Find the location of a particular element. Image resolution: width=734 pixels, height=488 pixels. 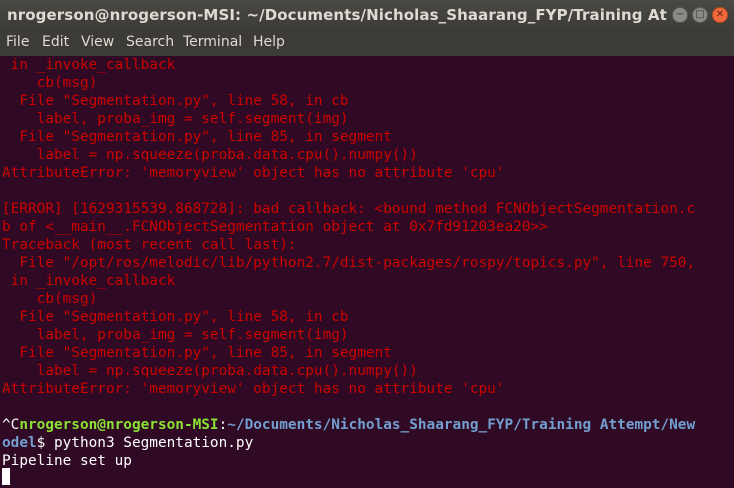

prompt-line-wrap: odel$ python3 Segmentation.py is located at coordinates (127, 443).